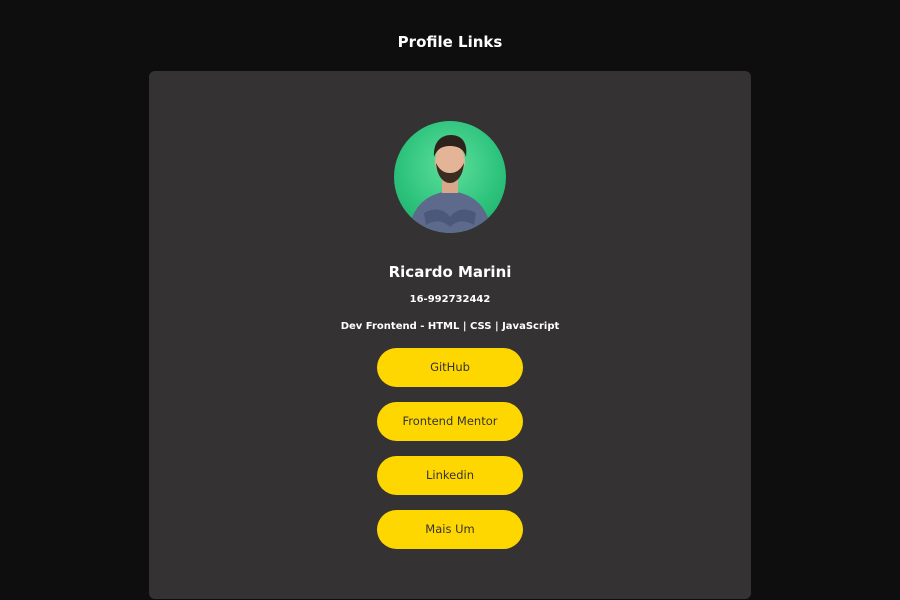 The image size is (900, 600). I want to click on profile-role: Dev Frontend - HTML | CSS | JavaScript, so click(450, 326).